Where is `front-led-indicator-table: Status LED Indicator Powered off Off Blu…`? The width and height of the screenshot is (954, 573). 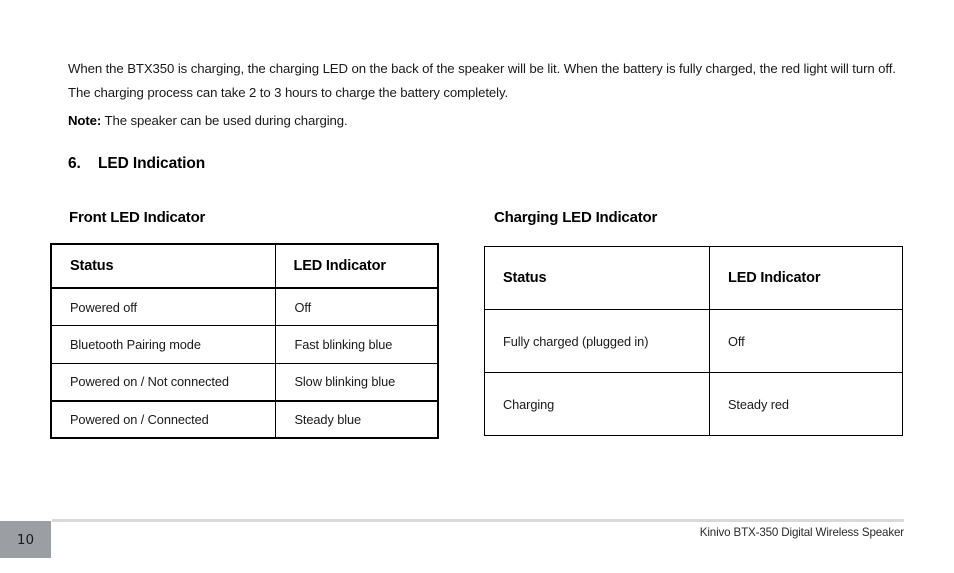
front-led-indicator-table: Status LED Indicator Powered off Off Blu… is located at coordinates (244, 341).